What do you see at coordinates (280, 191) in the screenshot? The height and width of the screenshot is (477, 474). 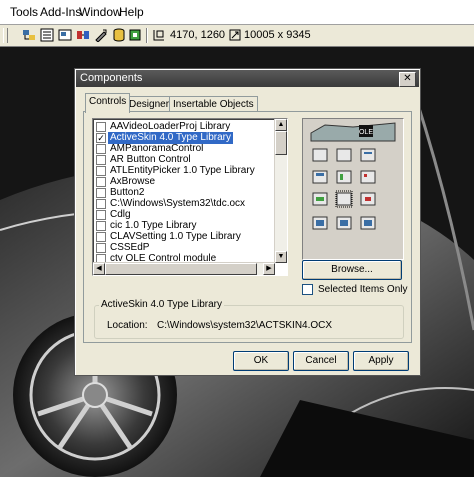 I see `list-vertical-scrollbar: ▲ ▼` at bounding box center [280, 191].